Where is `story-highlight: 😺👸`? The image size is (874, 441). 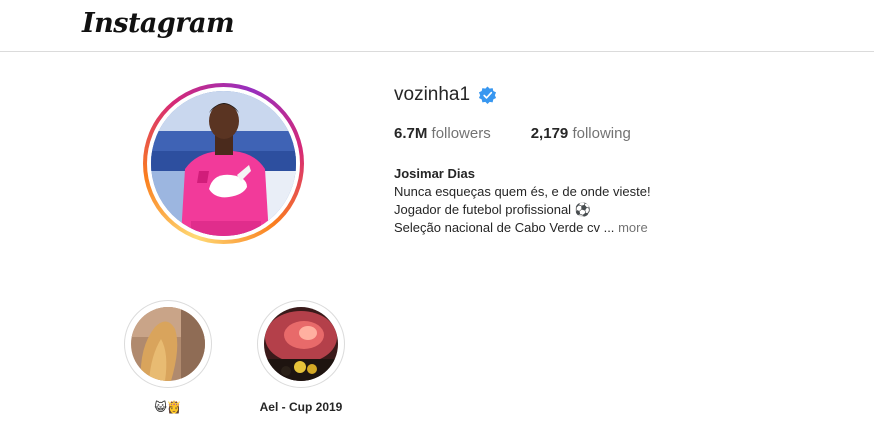 story-highlight: 😺👸 is located at coordinates (168, 357).